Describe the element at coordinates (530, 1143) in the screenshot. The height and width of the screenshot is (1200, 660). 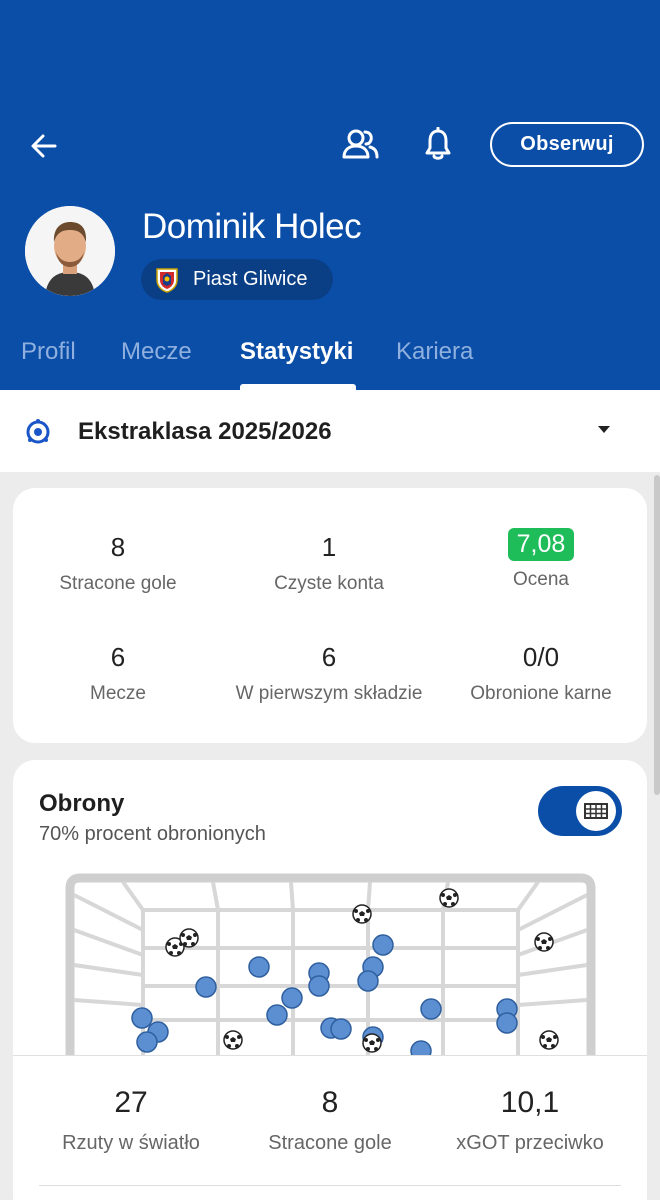
I see `stat-label: xGOT przeciwko` at that location.